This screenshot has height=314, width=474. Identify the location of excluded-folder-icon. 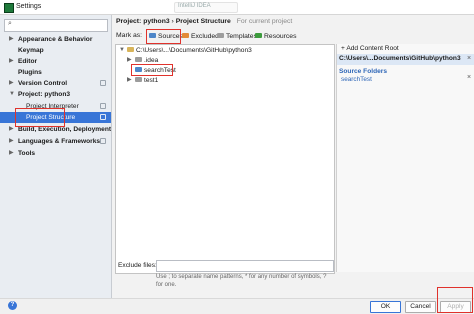
(185, 35).